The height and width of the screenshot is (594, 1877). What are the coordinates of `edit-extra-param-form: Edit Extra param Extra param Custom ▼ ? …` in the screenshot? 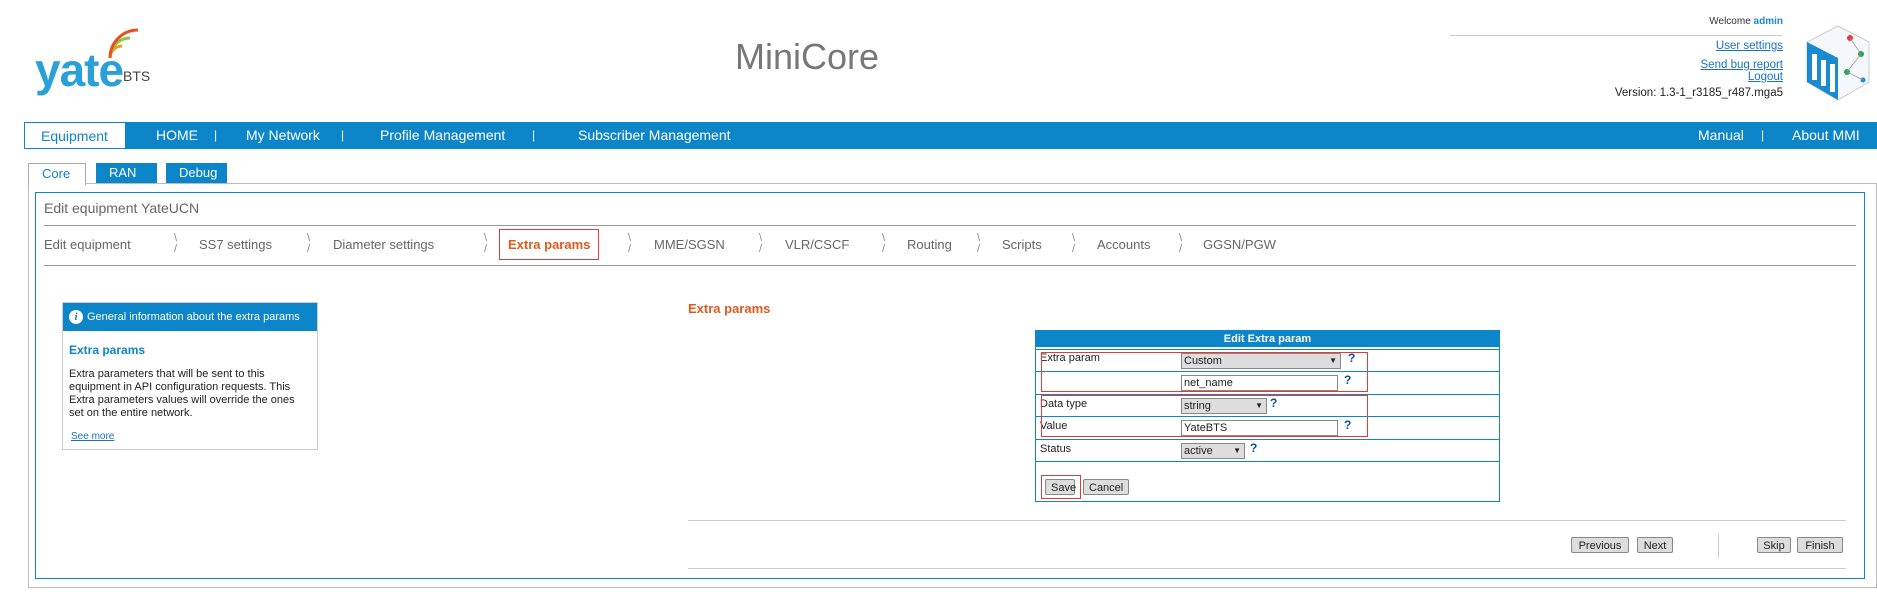 It's located at (1267, 416).